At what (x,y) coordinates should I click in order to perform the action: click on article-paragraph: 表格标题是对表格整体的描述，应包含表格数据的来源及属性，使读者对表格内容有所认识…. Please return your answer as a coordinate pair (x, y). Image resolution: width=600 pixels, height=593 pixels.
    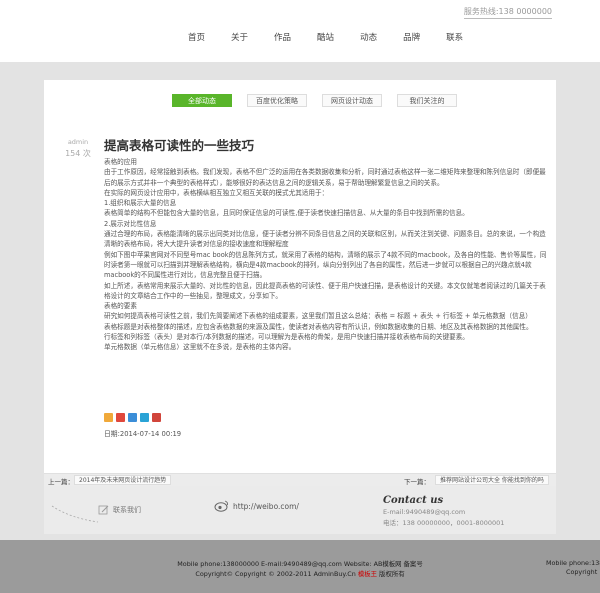
    Looking at the image, I should click on (318, 326).